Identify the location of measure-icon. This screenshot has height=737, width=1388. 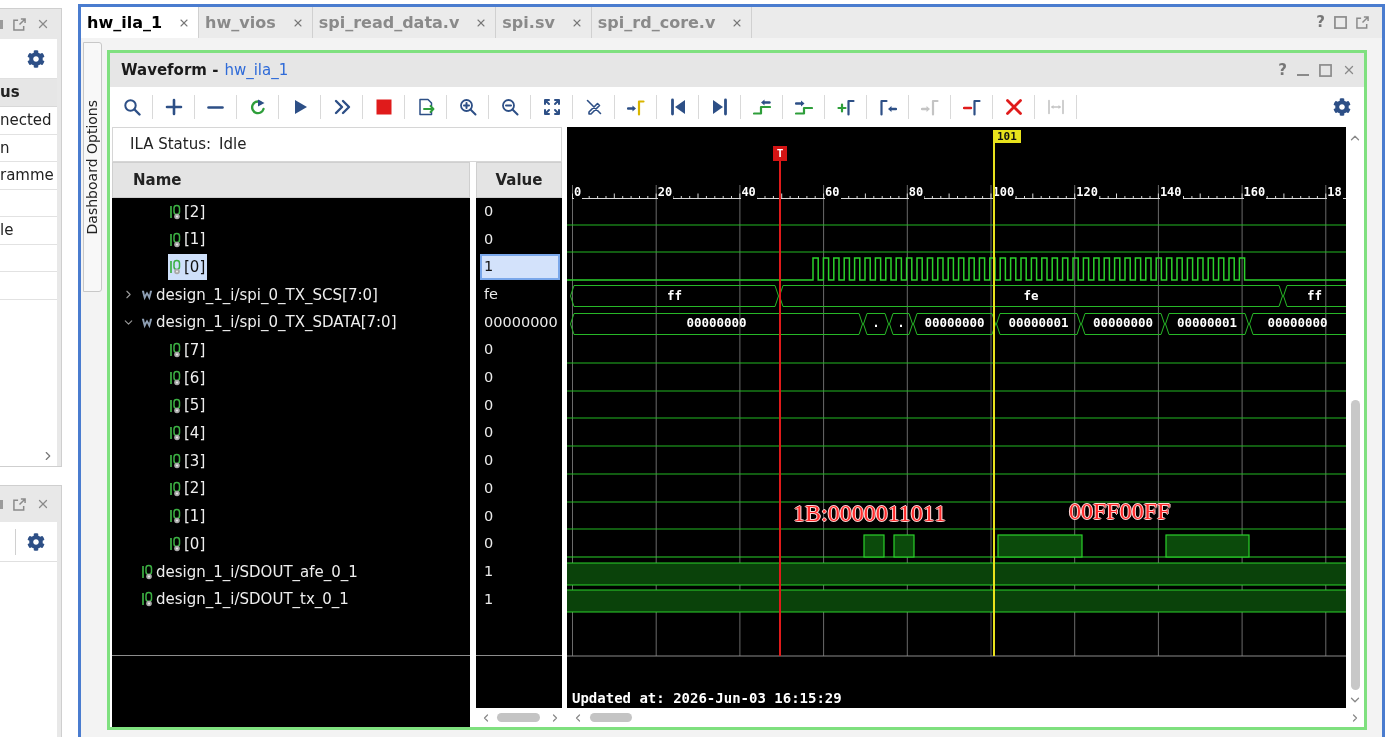
(1055, 107).